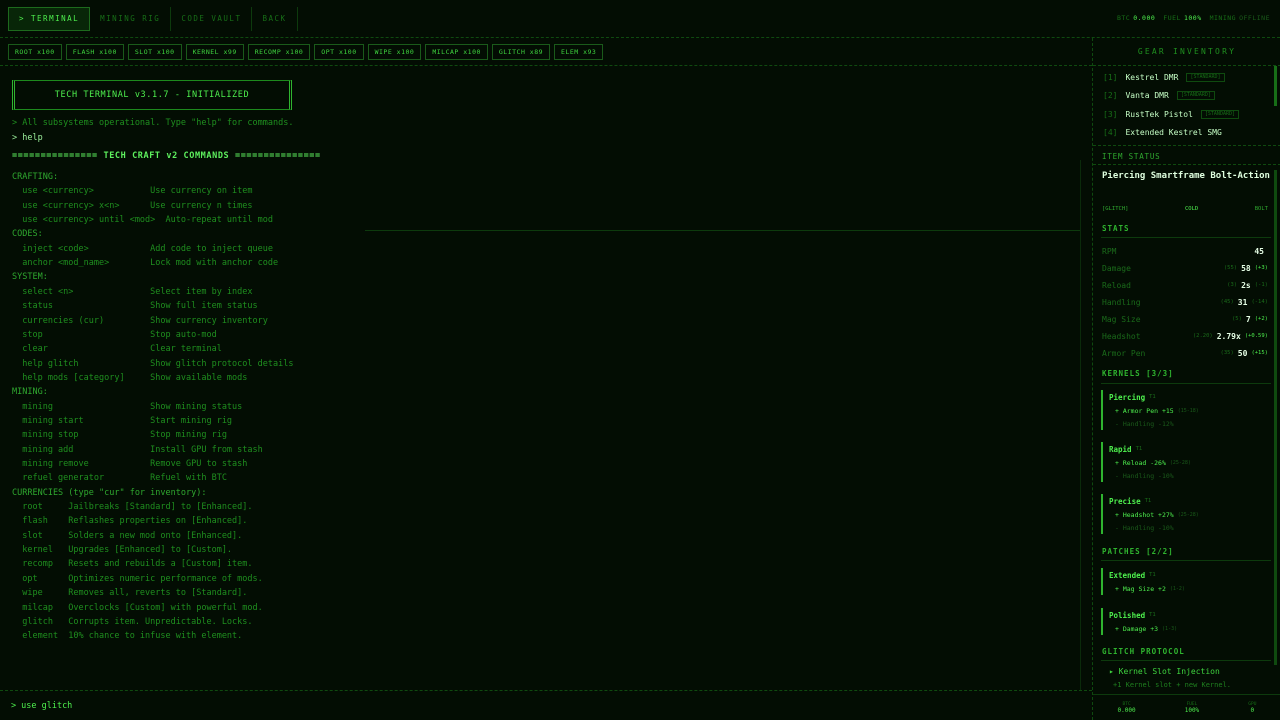  I want to click on footer-fuel: FUEL 100%, so click(1192, 707).